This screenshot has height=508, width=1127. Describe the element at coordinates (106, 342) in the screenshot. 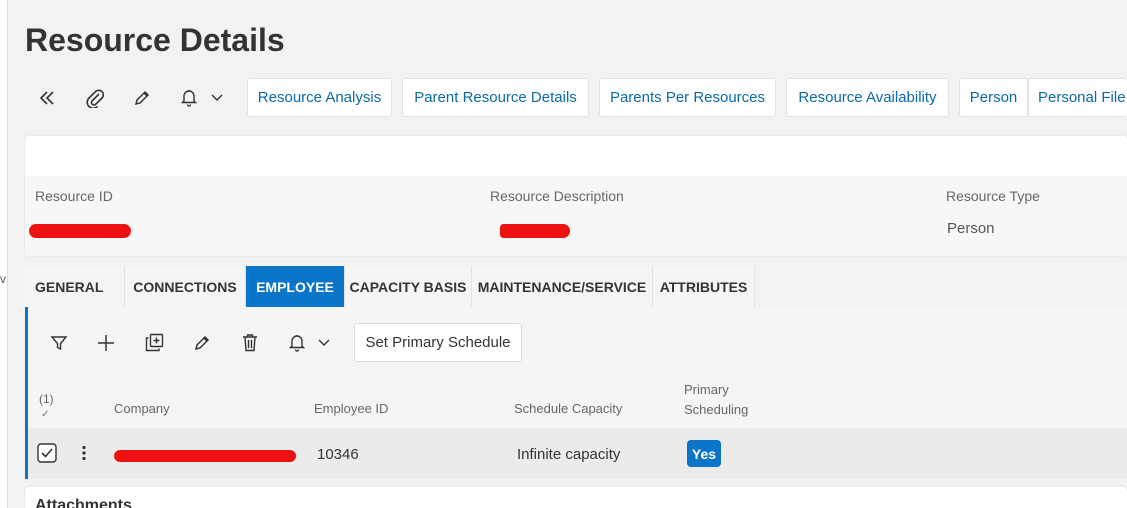

I see `plus-icon` at that location.